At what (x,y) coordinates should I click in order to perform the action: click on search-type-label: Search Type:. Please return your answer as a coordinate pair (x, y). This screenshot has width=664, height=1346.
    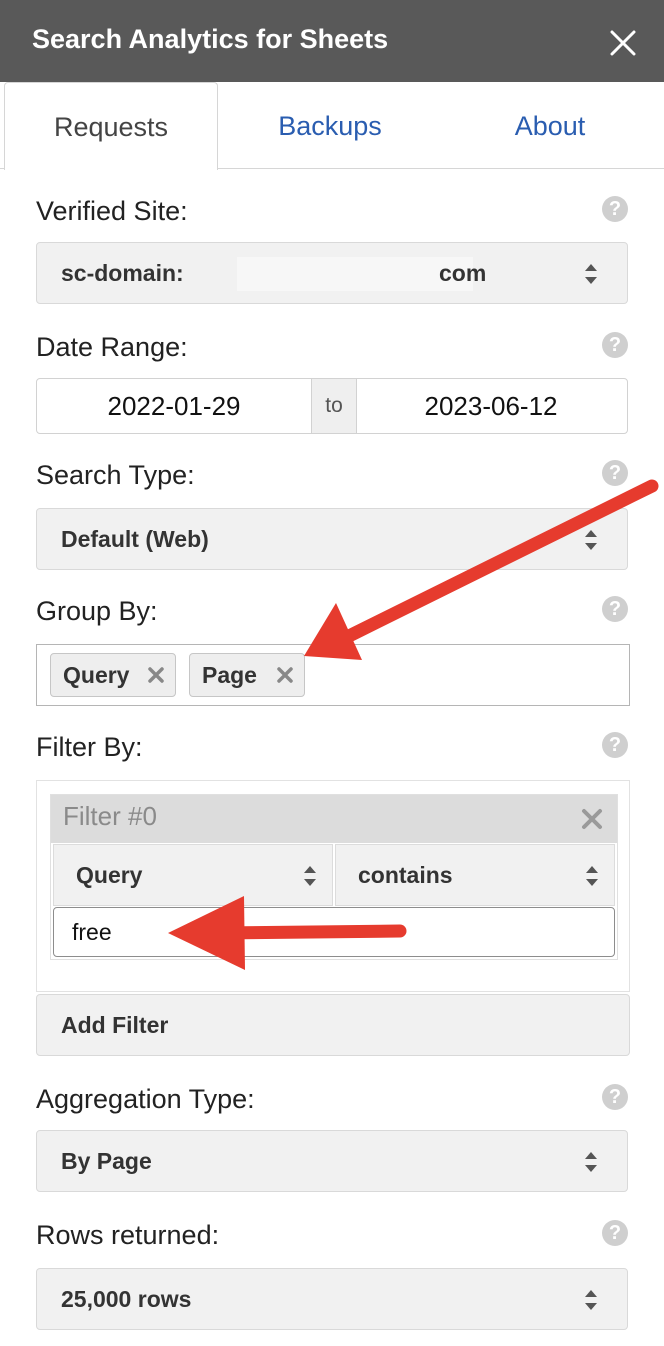
    Looking at the image, I should click on (115, 475).